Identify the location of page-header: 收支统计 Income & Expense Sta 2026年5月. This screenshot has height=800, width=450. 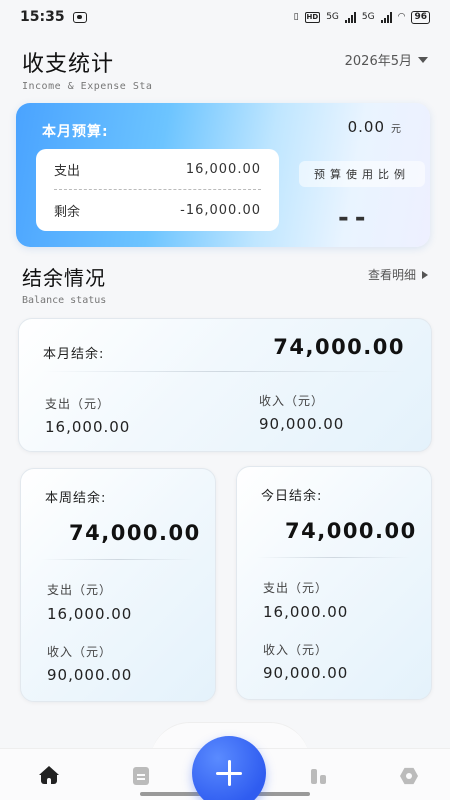
(225, 70).